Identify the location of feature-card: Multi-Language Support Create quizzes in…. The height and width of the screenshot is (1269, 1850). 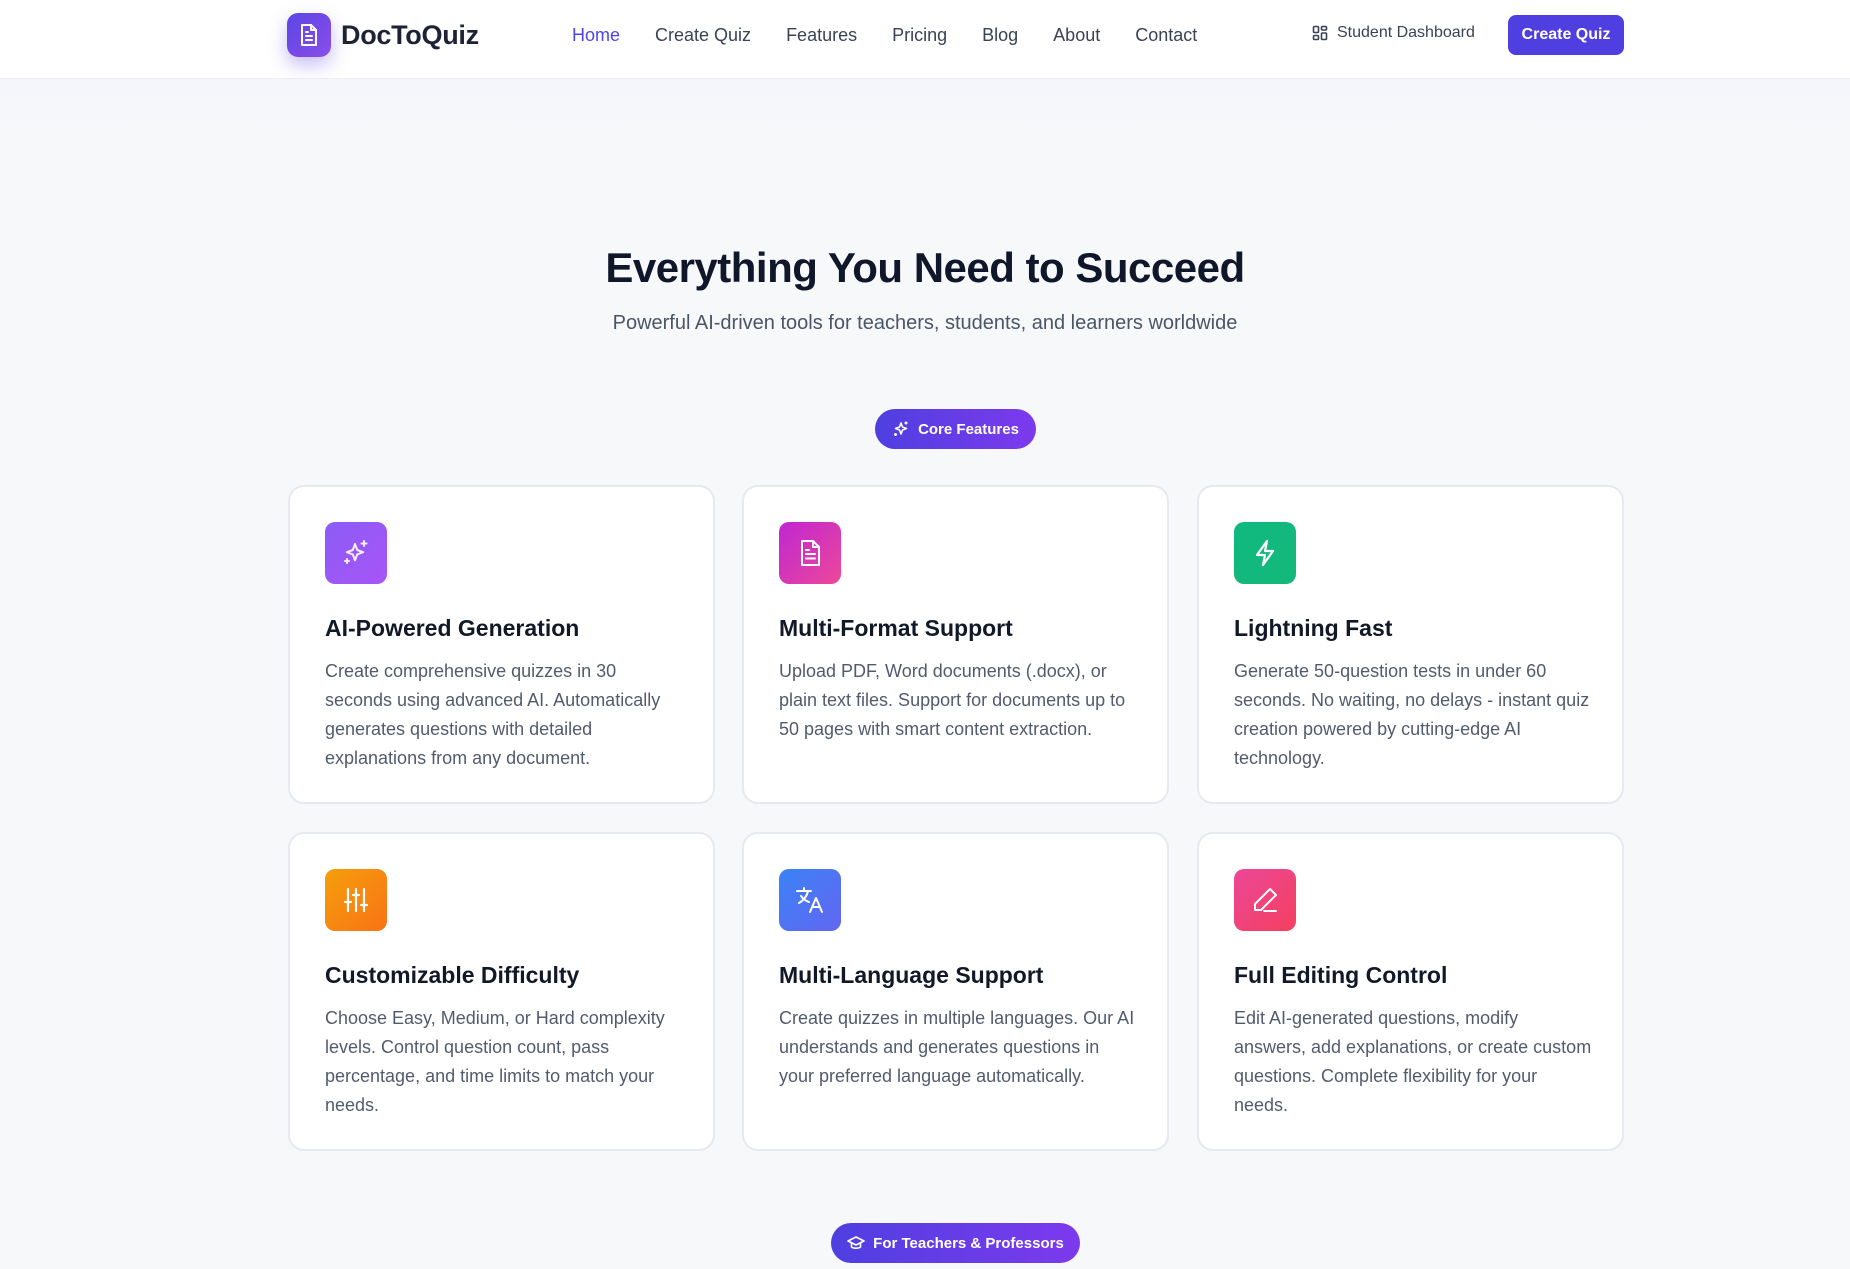
(955, 991).